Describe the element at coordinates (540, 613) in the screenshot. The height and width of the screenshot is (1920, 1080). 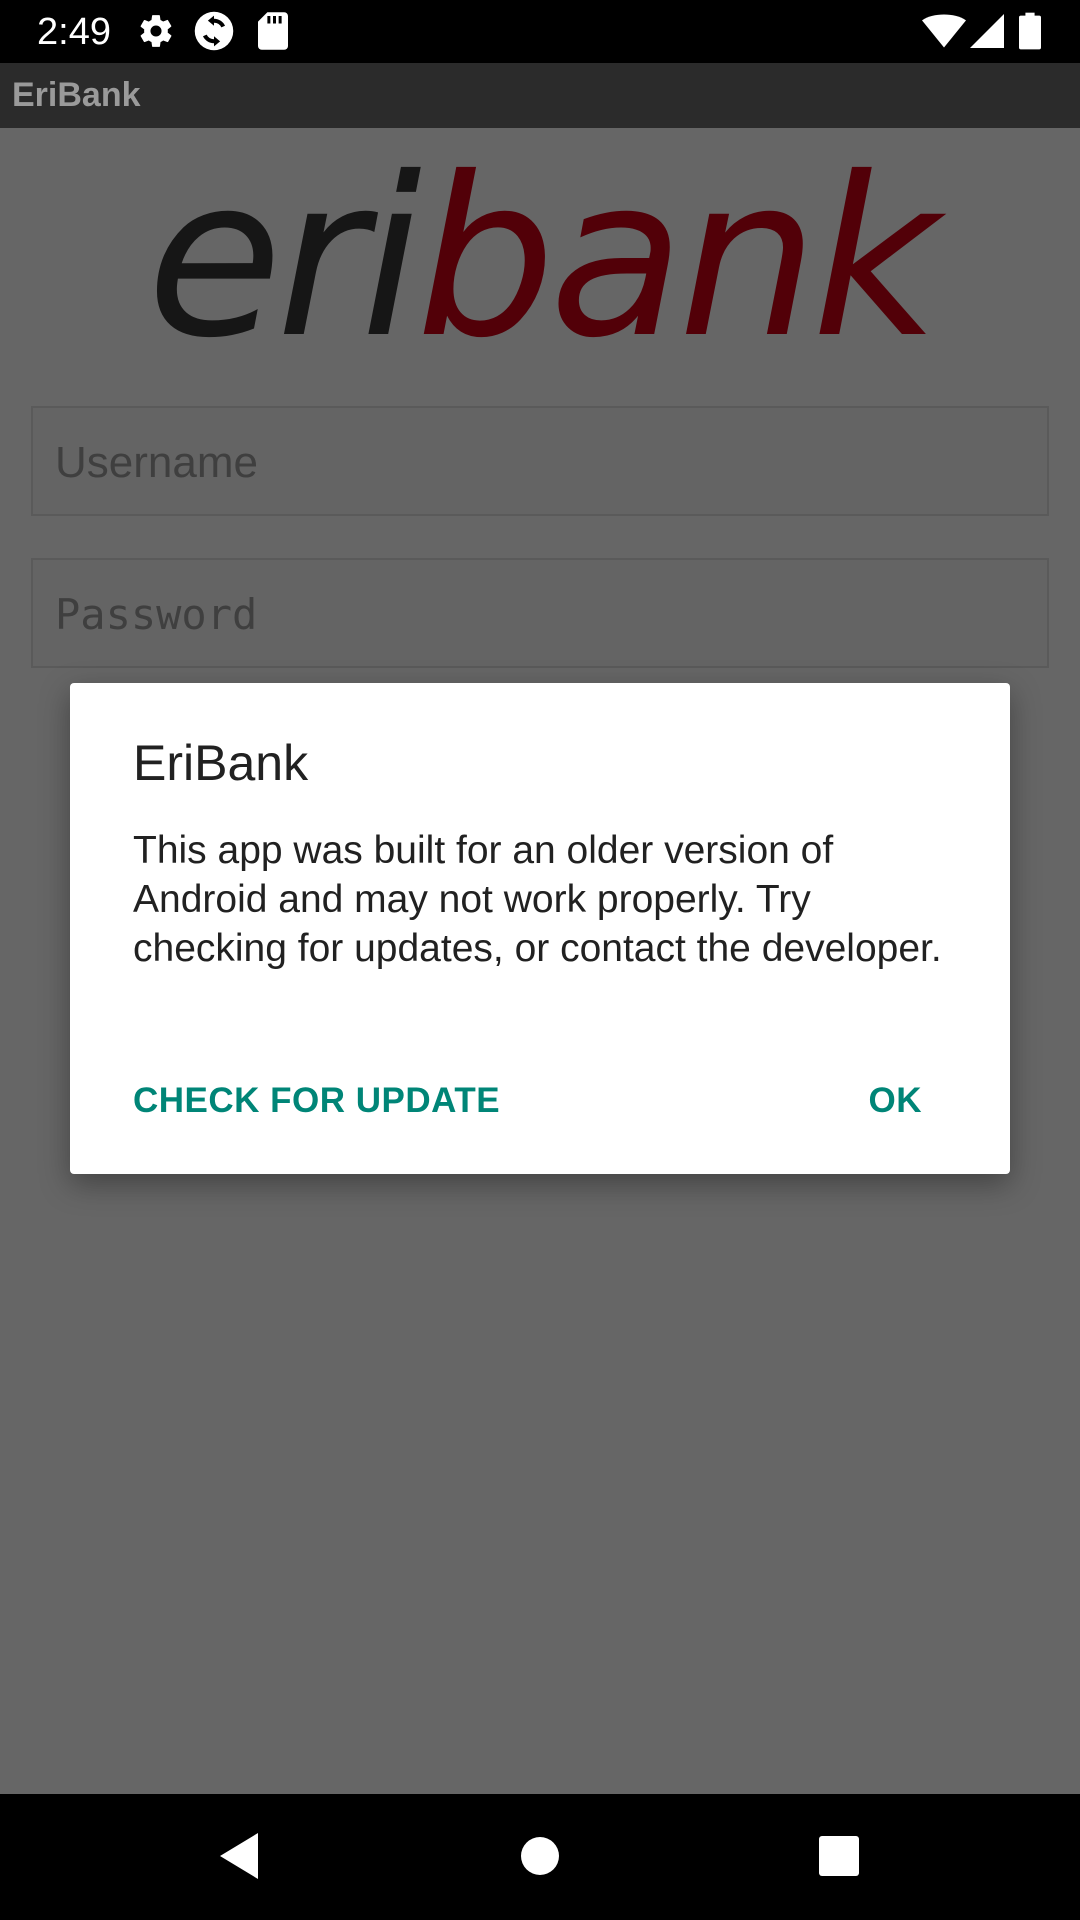
I see `password-field: Password` at that location.